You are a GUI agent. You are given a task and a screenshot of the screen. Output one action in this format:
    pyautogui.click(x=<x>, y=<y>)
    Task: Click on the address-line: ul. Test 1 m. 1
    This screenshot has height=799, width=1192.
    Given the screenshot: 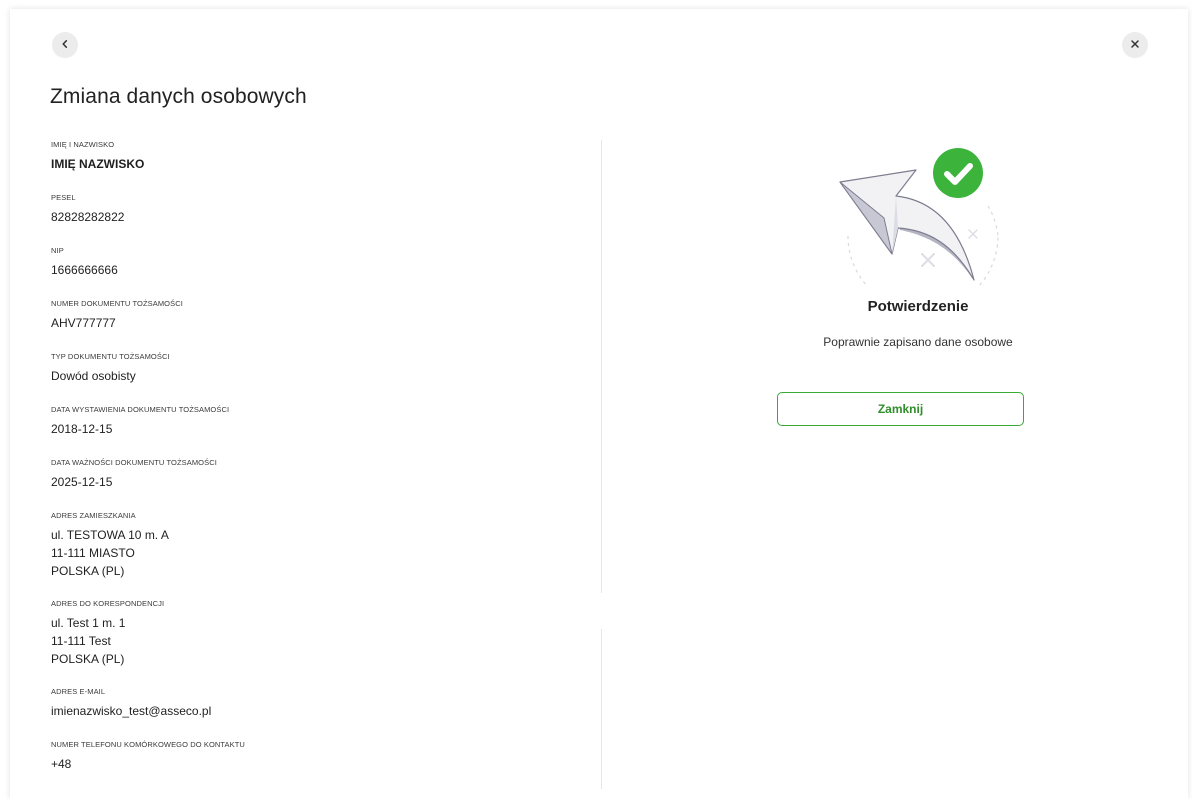 What is the action you would take?
    pyautogui.click(x=88, y=623)
    